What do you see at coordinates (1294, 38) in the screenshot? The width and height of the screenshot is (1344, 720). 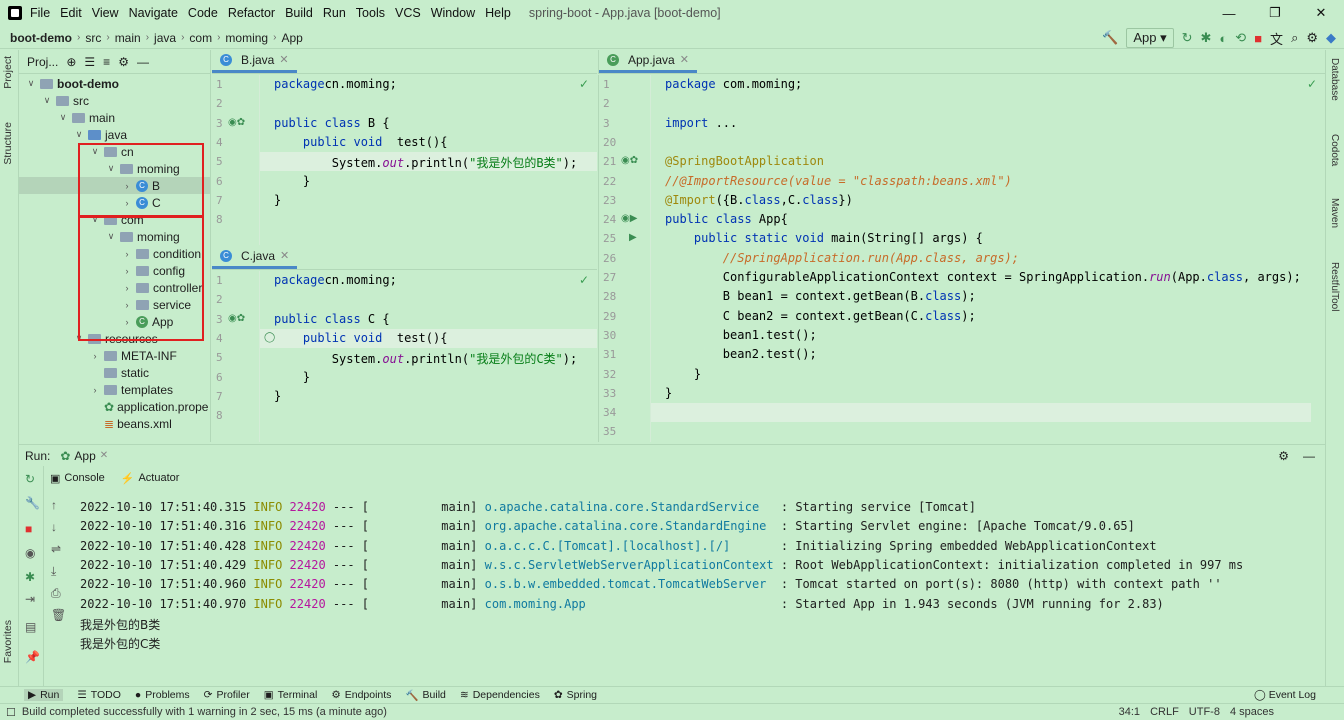 I see `search-icon: ⌕` at bounding box center [1294, 38].